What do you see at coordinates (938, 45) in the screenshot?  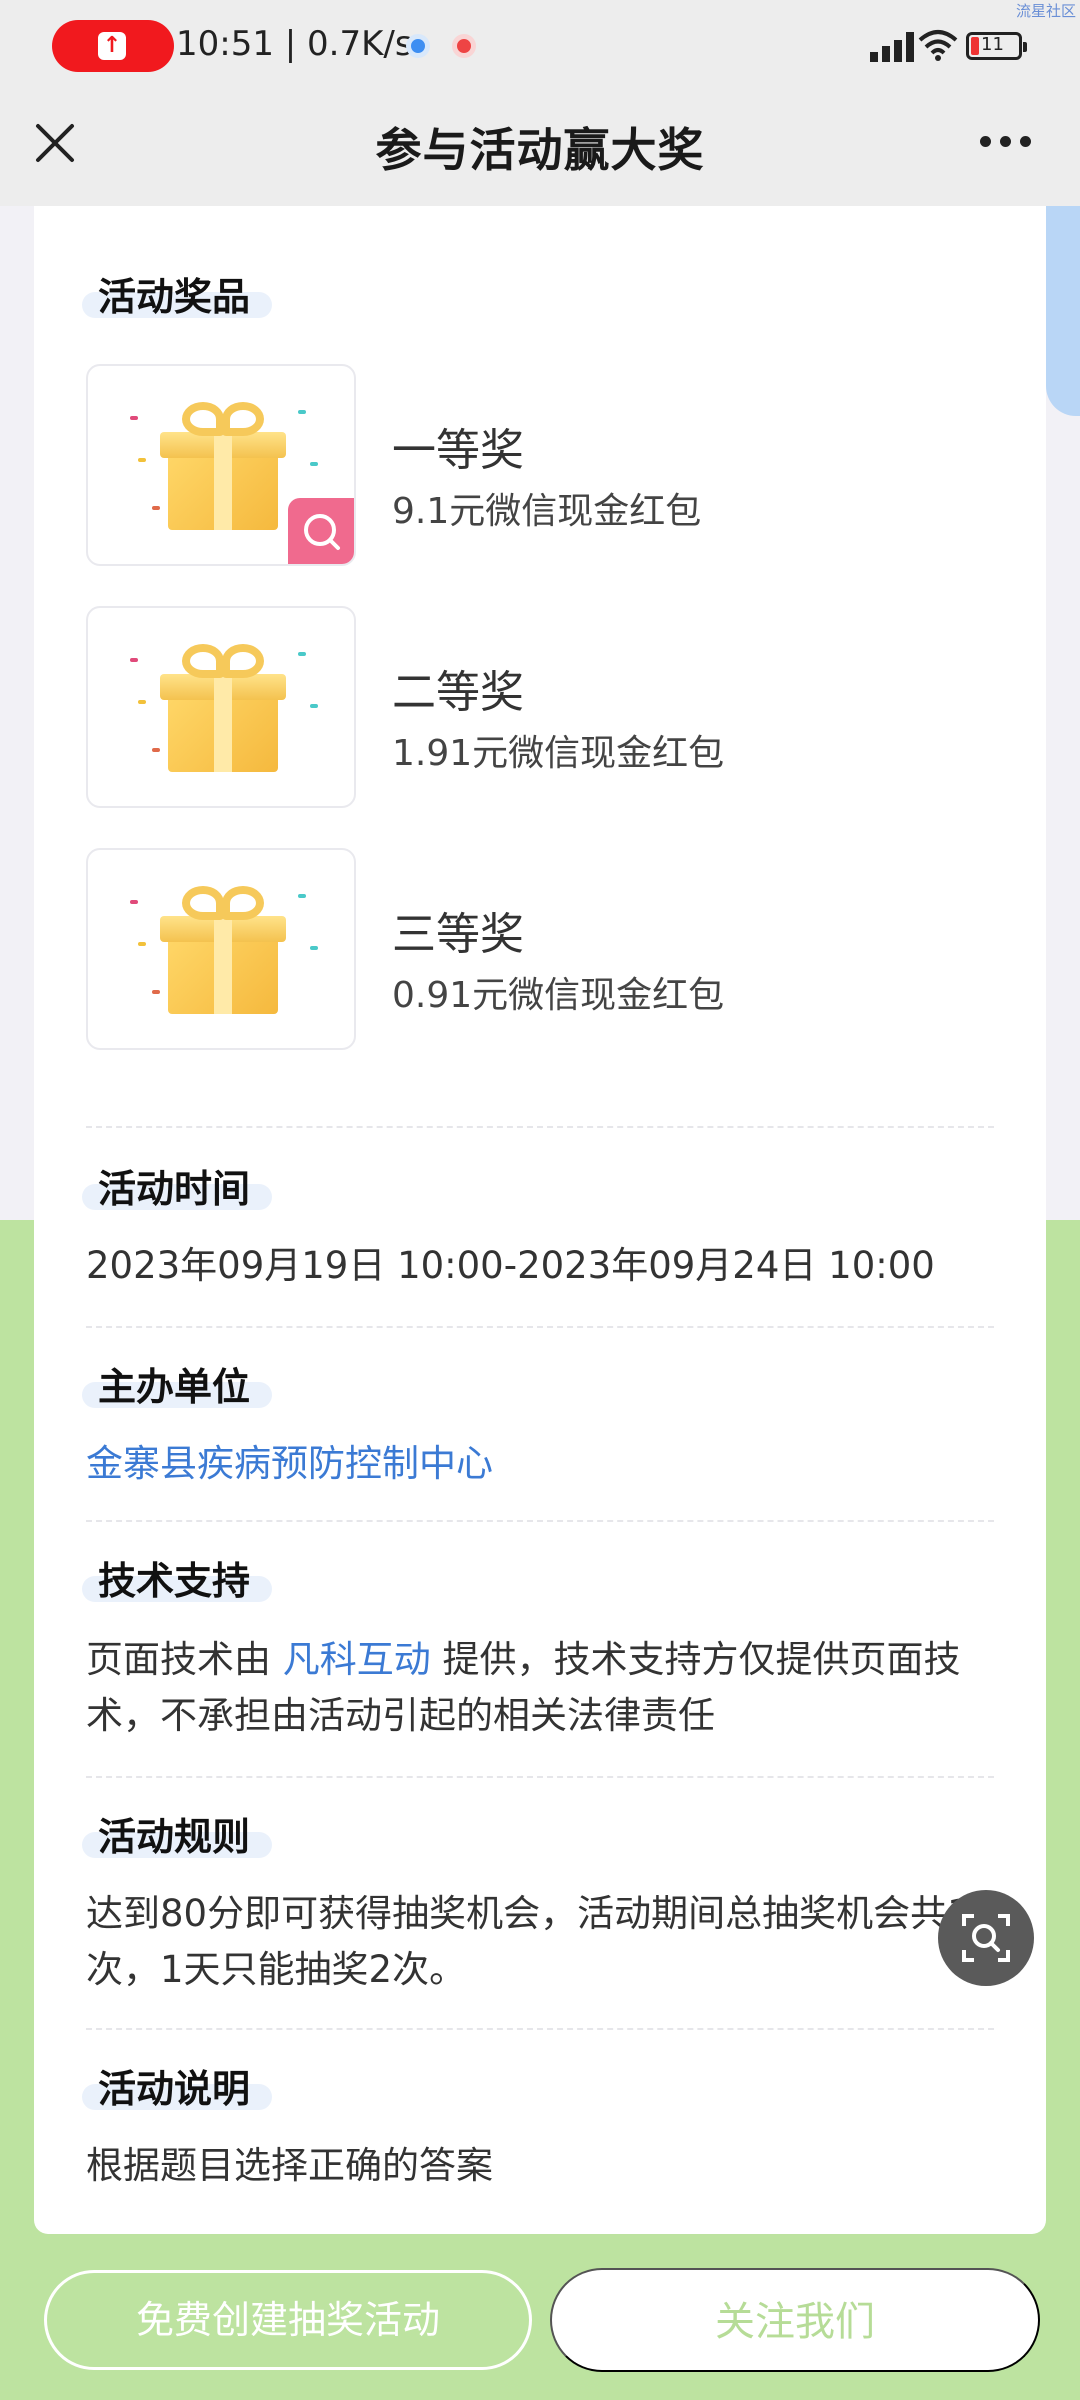 I see `wifi-icon` at bounding box center [938, 45].